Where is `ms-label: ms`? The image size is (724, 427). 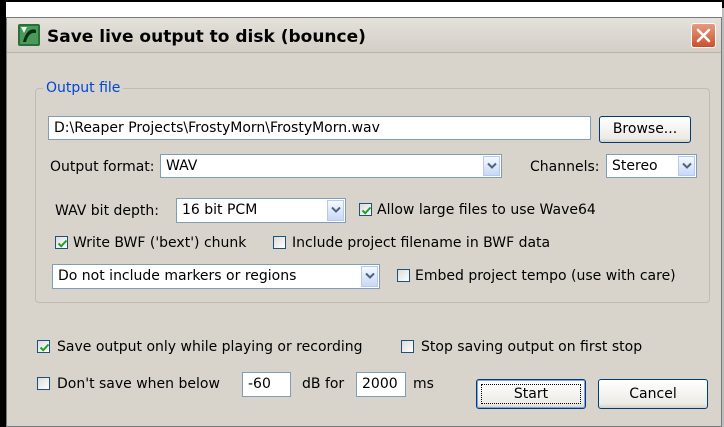
ms-label: ms is located at coordinates (423, 384).